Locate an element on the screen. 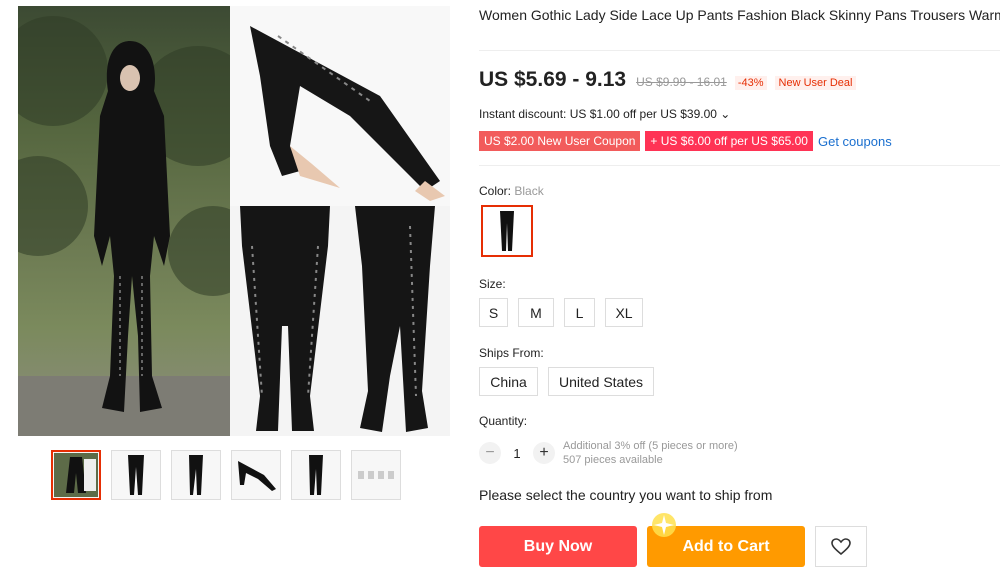  quantity-decrease-button: − is located at coordinates (490, 453).